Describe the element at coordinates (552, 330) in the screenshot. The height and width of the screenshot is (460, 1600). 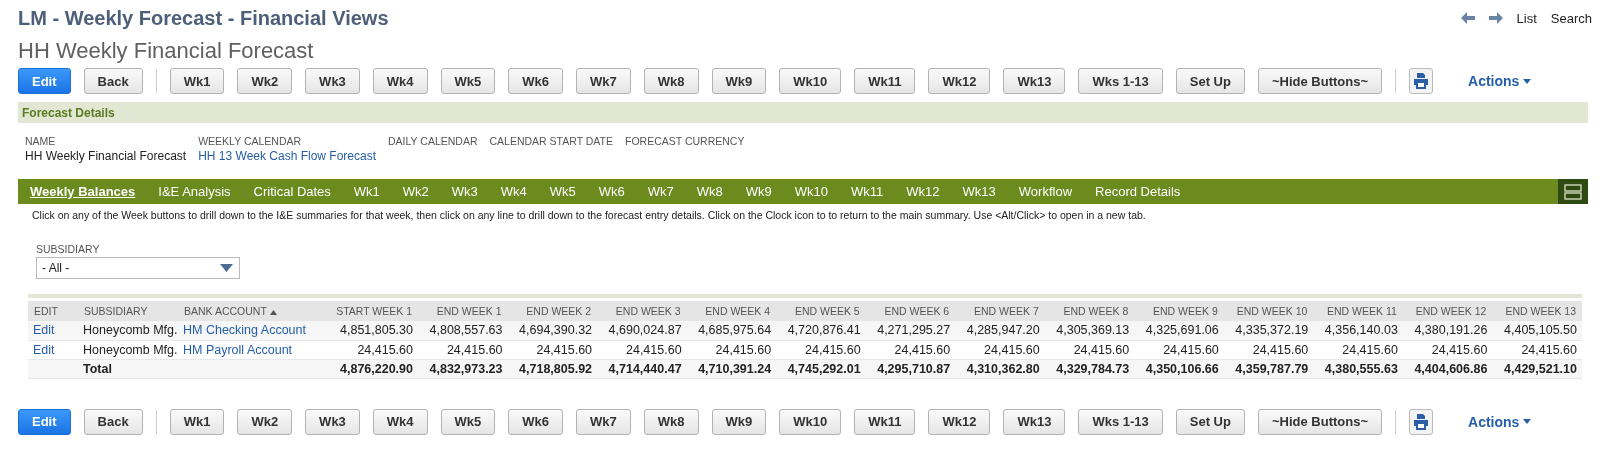
I see `table-cell: 4,694,390.32` at that location.